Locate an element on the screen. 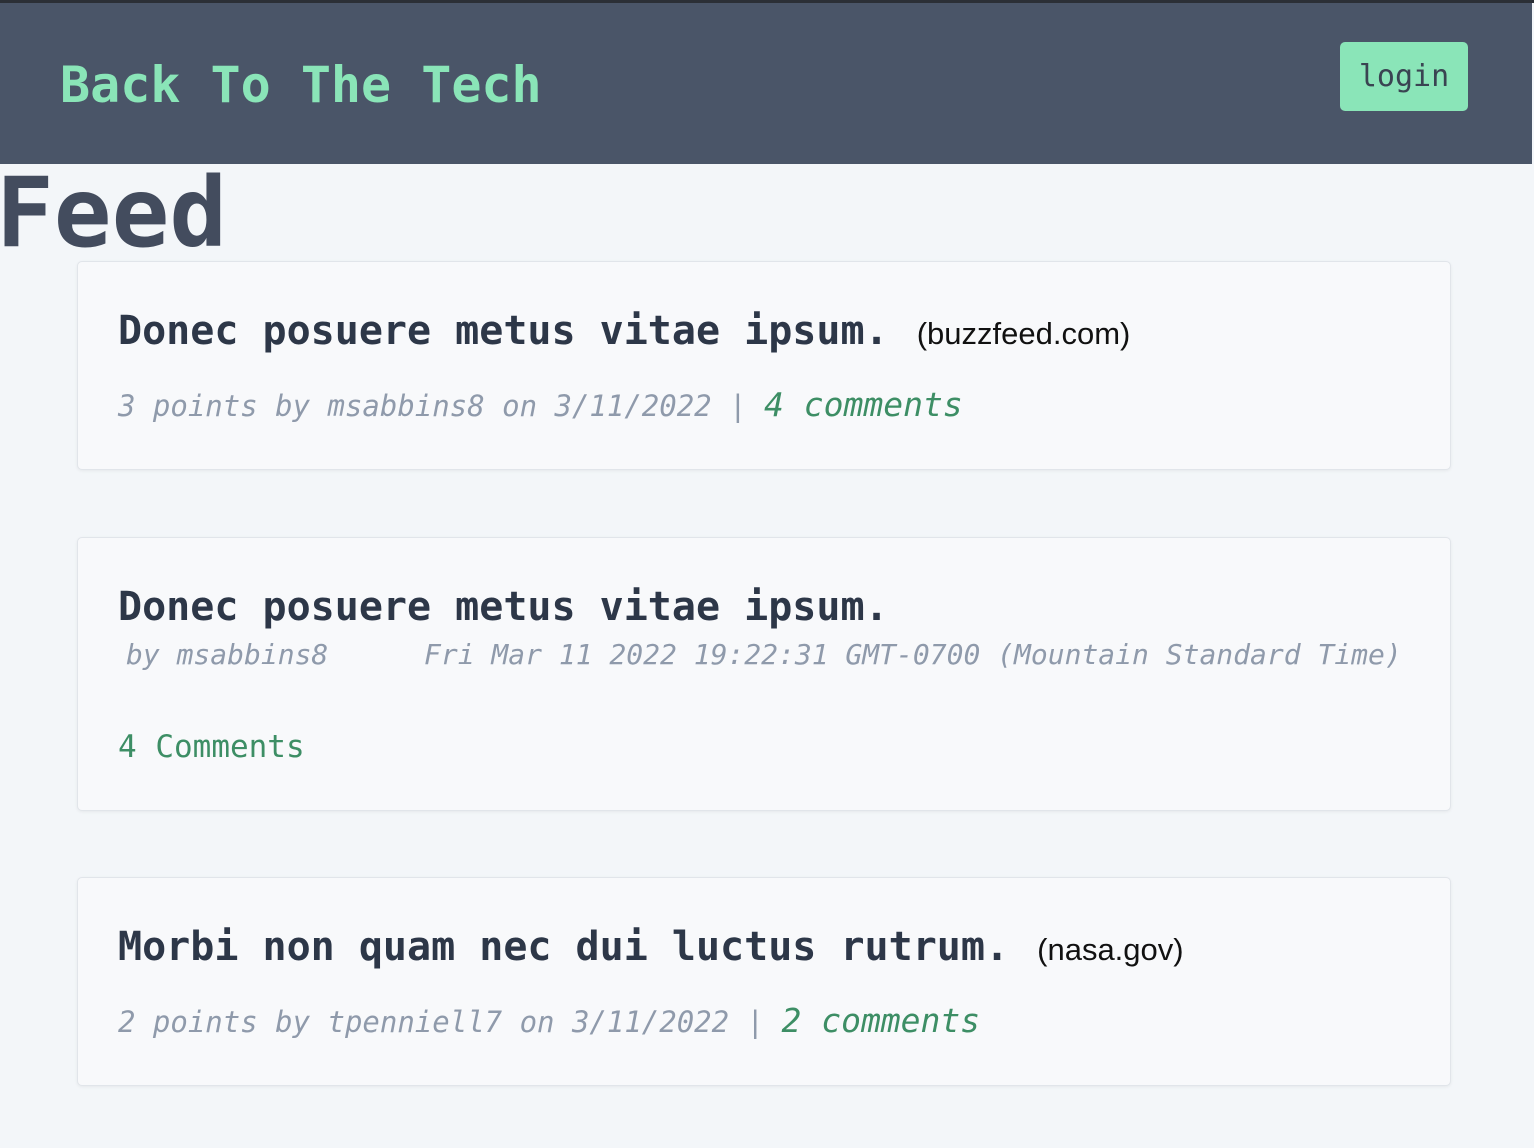  login-button: login is located at coordinates (1404, 76).